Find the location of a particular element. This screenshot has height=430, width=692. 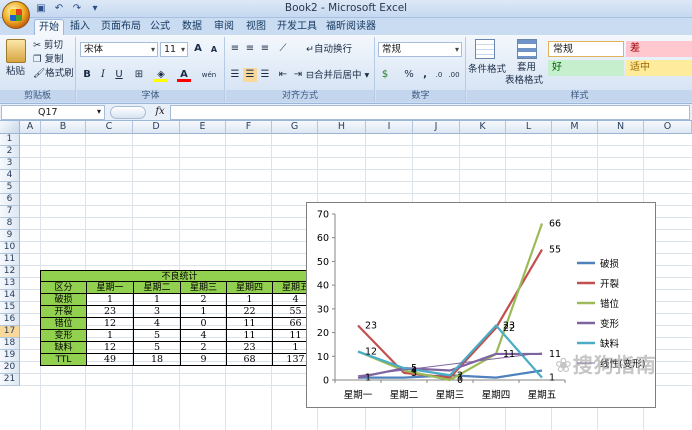

table-row-label: 开裂 is located at coordinates (63, 312).